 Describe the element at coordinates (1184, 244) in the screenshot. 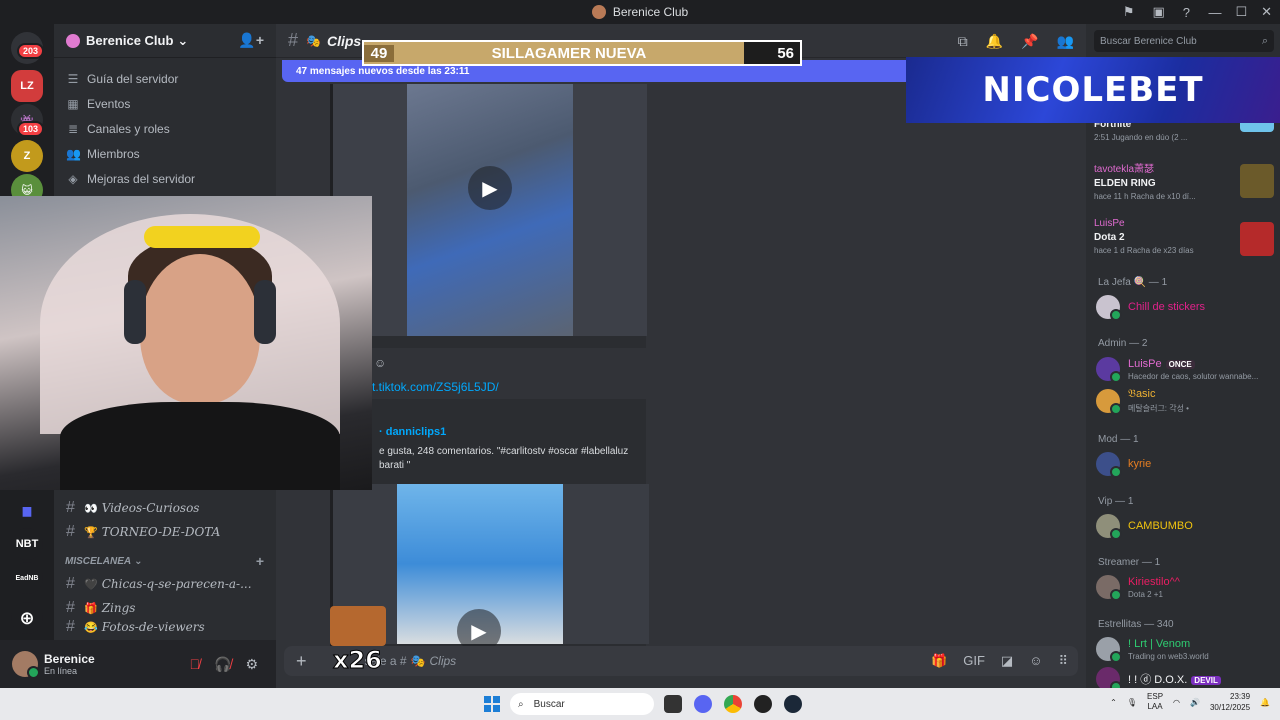

I see `activity-card: LuisPe Dota 2 hace 1 d Racha de x23 días` at that location.